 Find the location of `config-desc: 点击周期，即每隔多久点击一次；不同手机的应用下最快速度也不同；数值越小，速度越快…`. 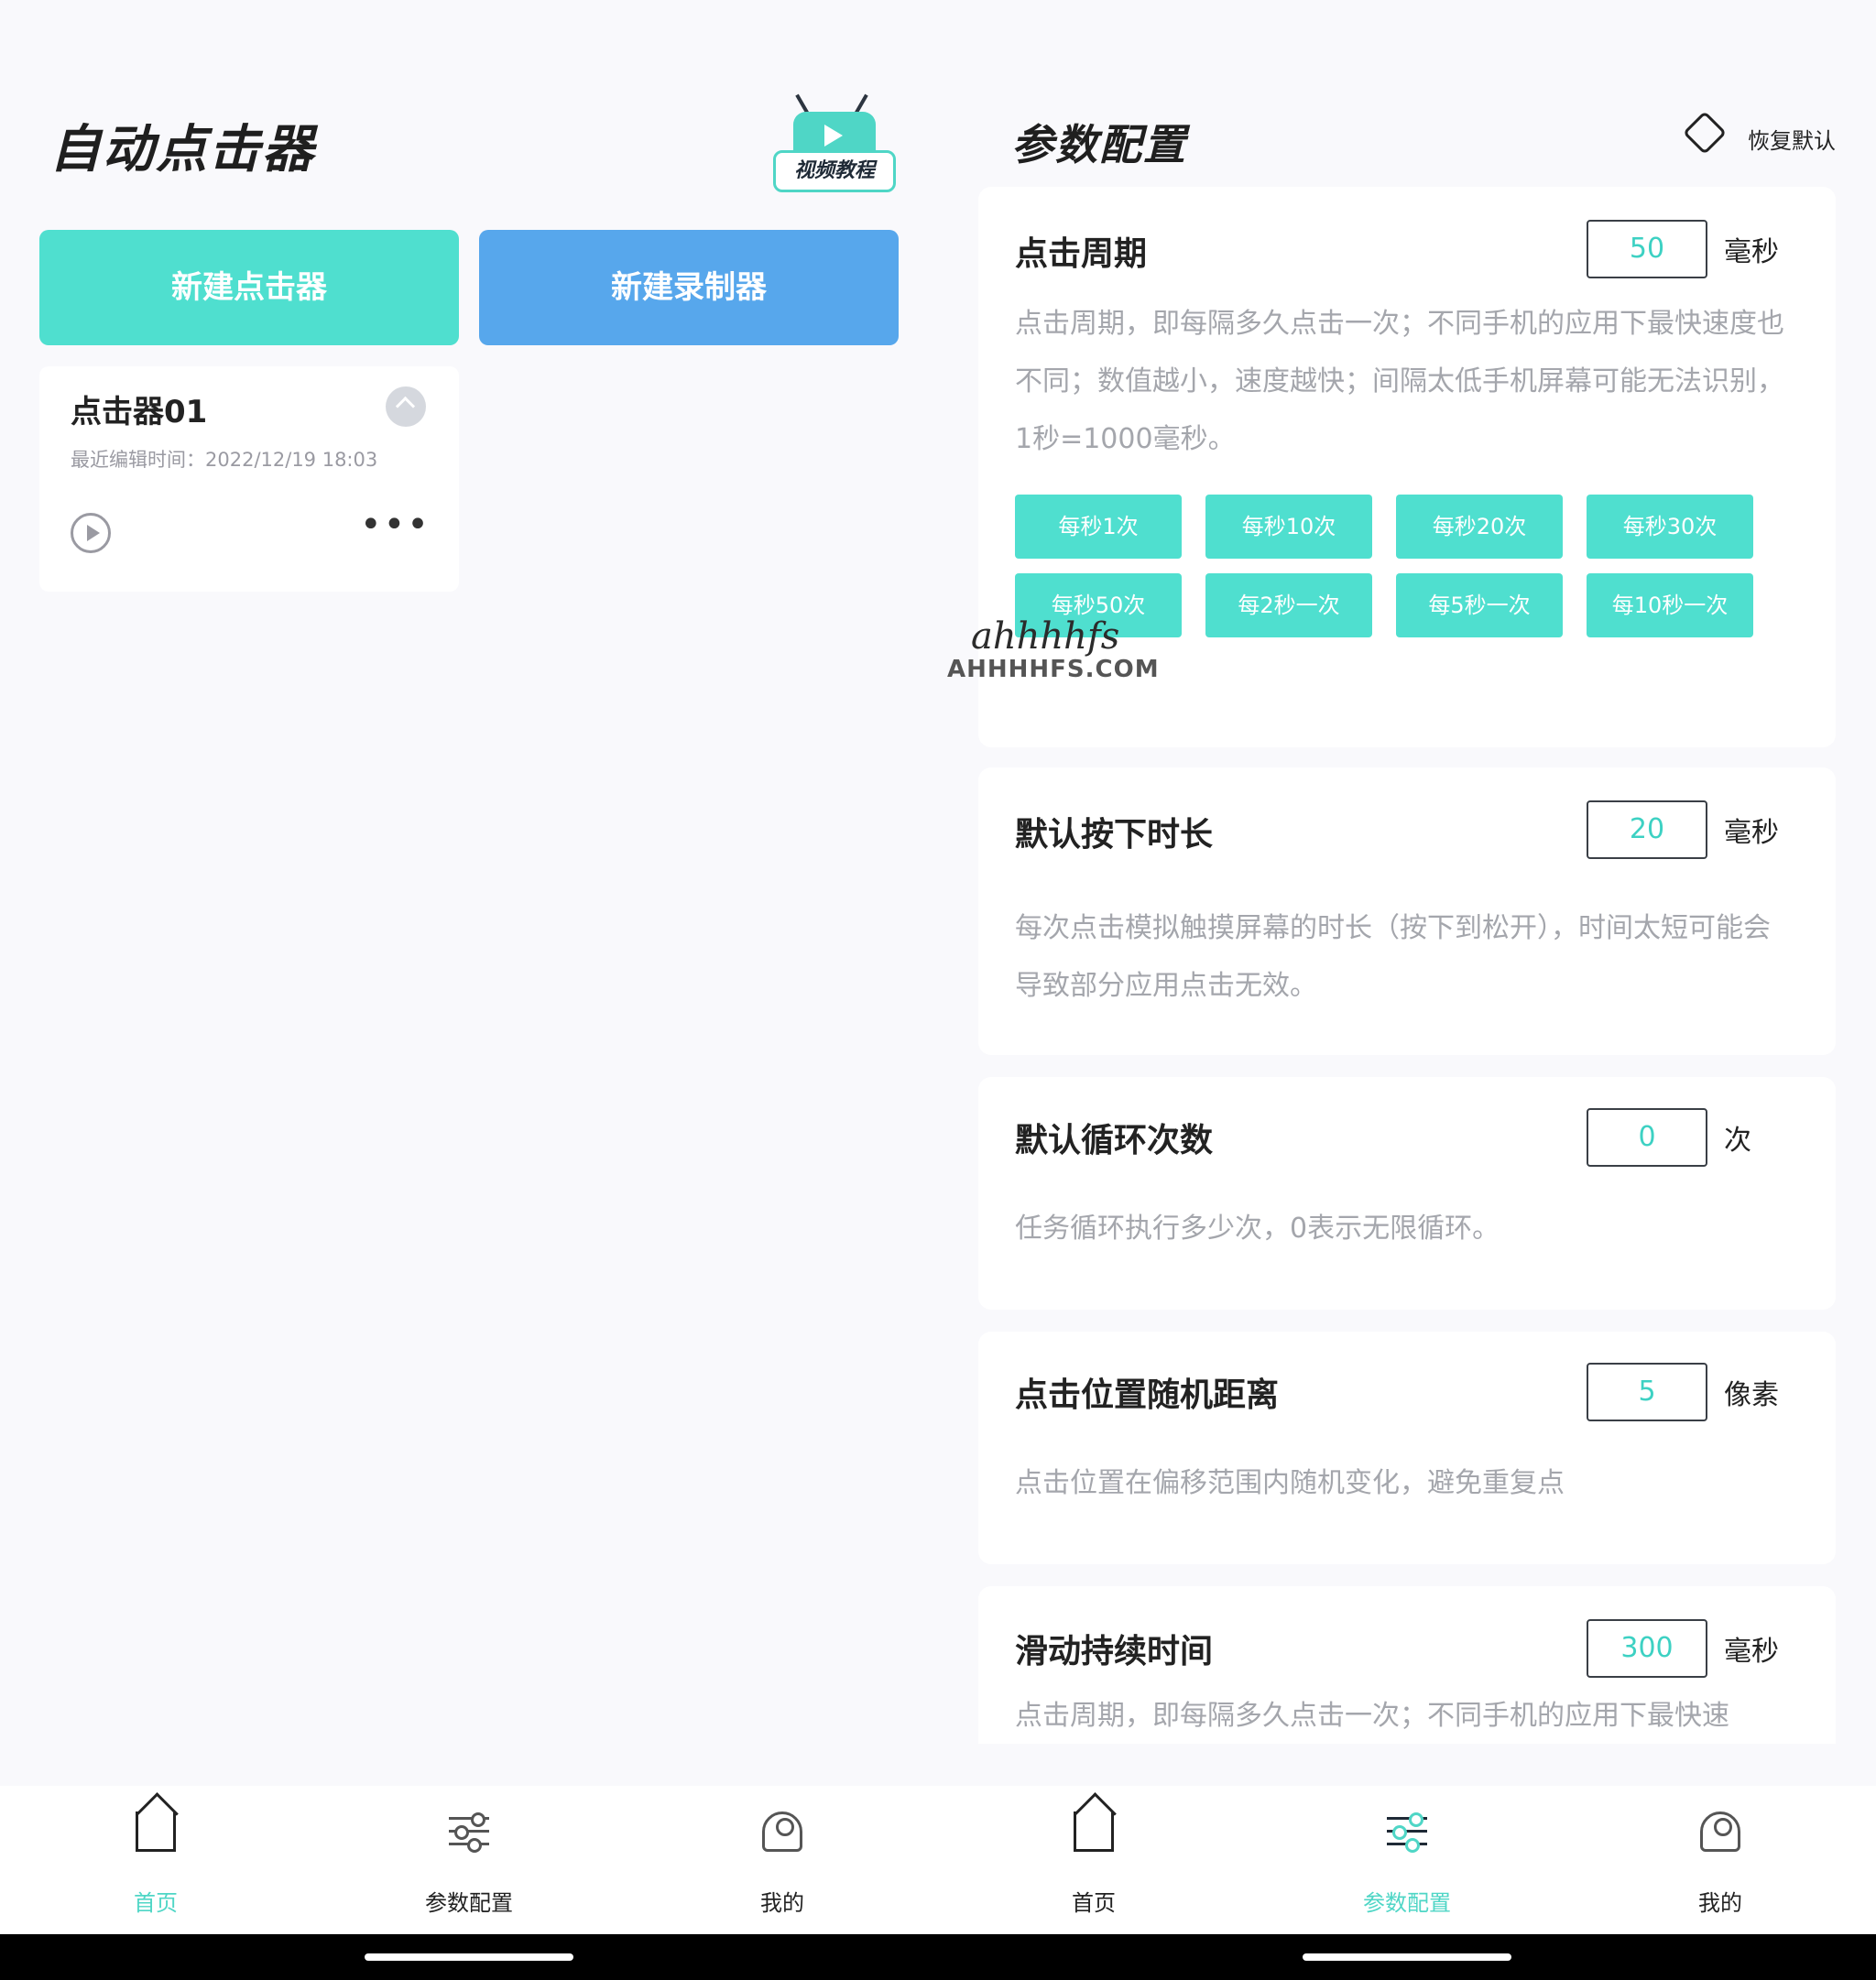

config-desc: 点击周期，即每隔多久点击一次；不同手机的应用下最快速度也不同；数值越小，速度越快… is located at coordinates (1399, 381).